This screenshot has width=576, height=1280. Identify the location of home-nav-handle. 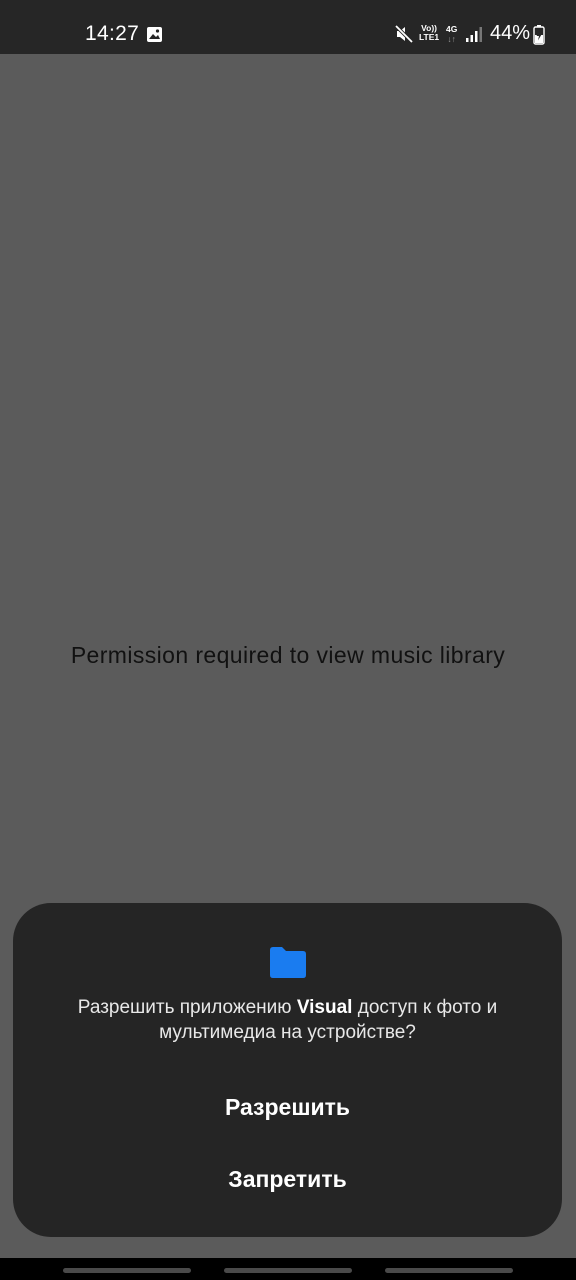
(288, 1270).